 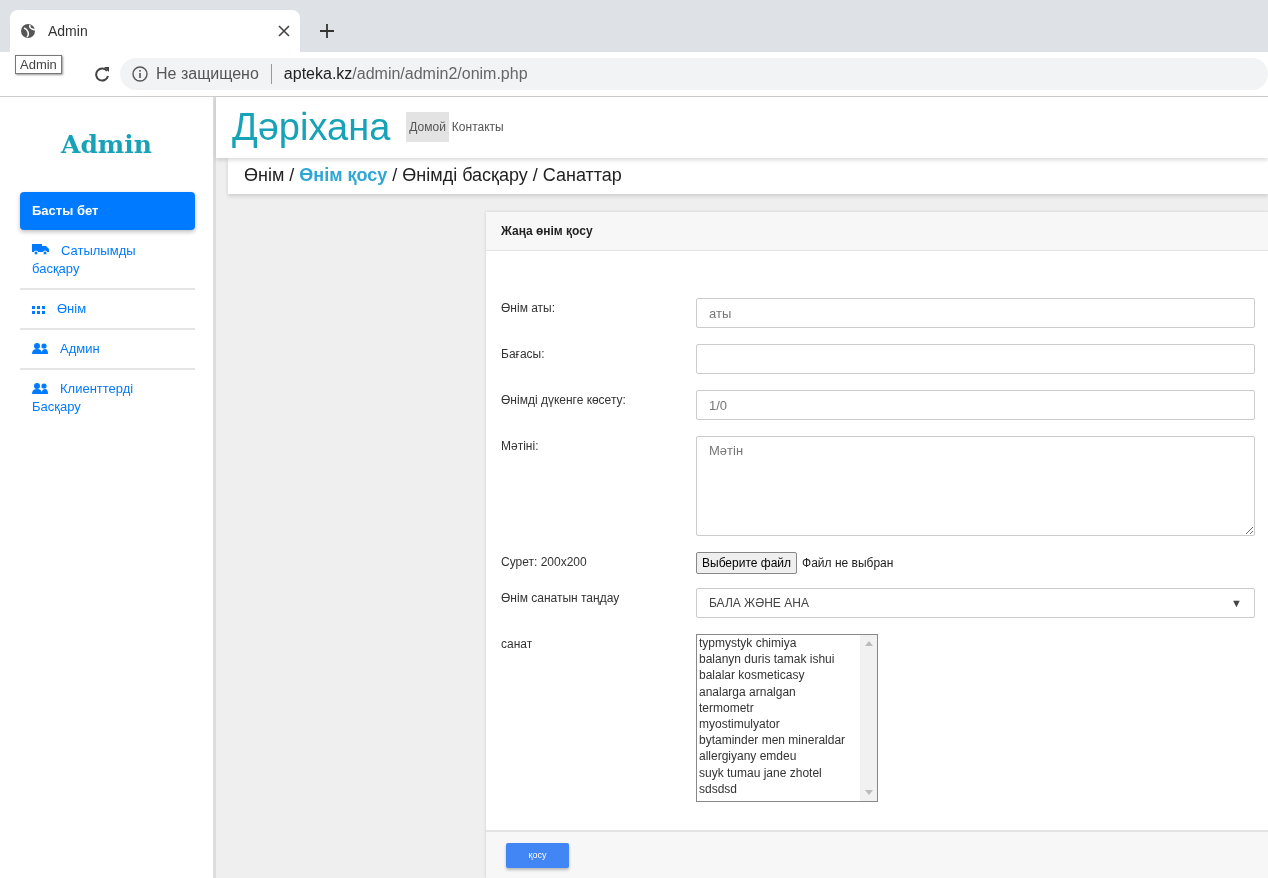 What do you see at coordinates (517, 643) in the screenshot?
I see `field-label: санат` at bounding box center [517, 643].